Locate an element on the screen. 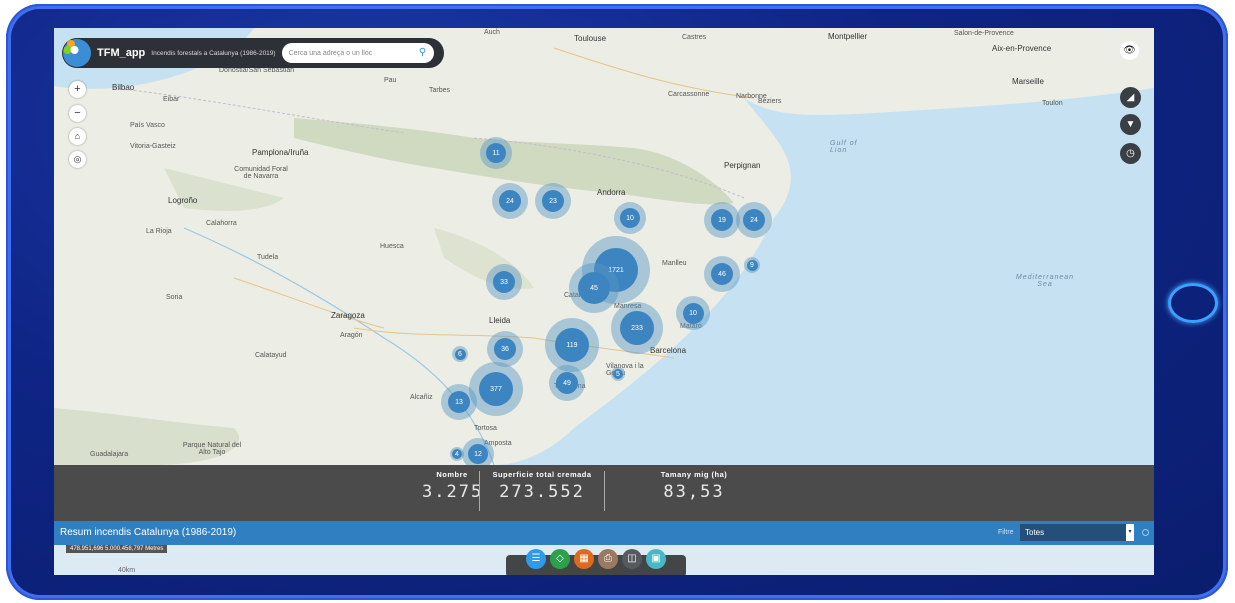 The height and width of the screenshot is (603, 1235). map-label: Narbonne is located at coordinates (751, 96).